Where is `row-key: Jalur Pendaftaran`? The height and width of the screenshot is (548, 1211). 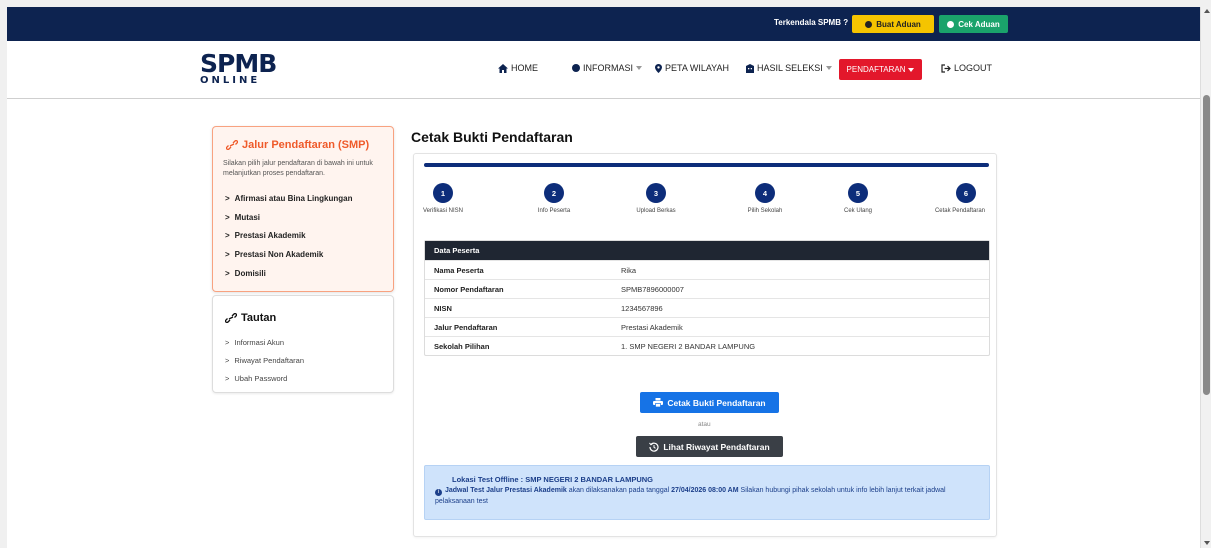 row-key: Jalur Pendaftaran is located at coordinates (466, 327).